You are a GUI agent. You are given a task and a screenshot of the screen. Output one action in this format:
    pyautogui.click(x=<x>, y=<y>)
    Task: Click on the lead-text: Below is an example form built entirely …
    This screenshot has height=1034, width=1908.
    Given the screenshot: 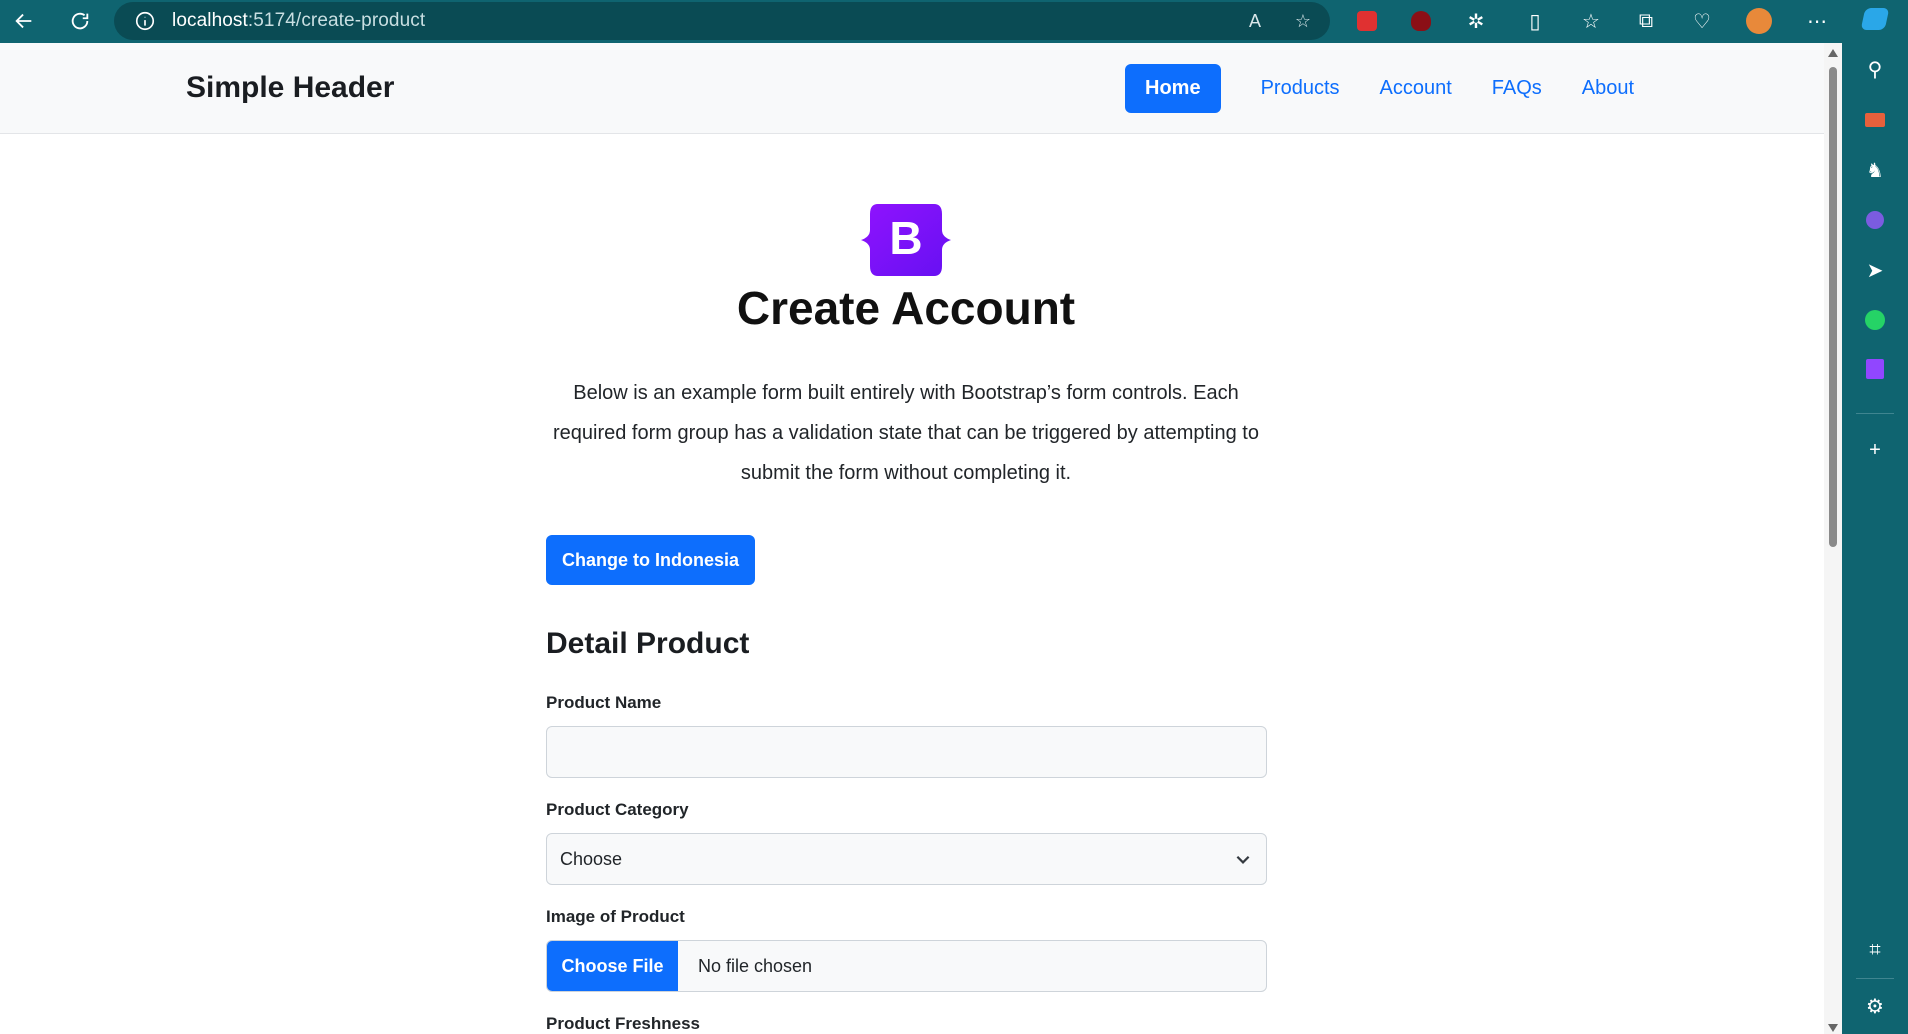 What is the action you would take?
    pyautogui.click(x=906, y=433)
    